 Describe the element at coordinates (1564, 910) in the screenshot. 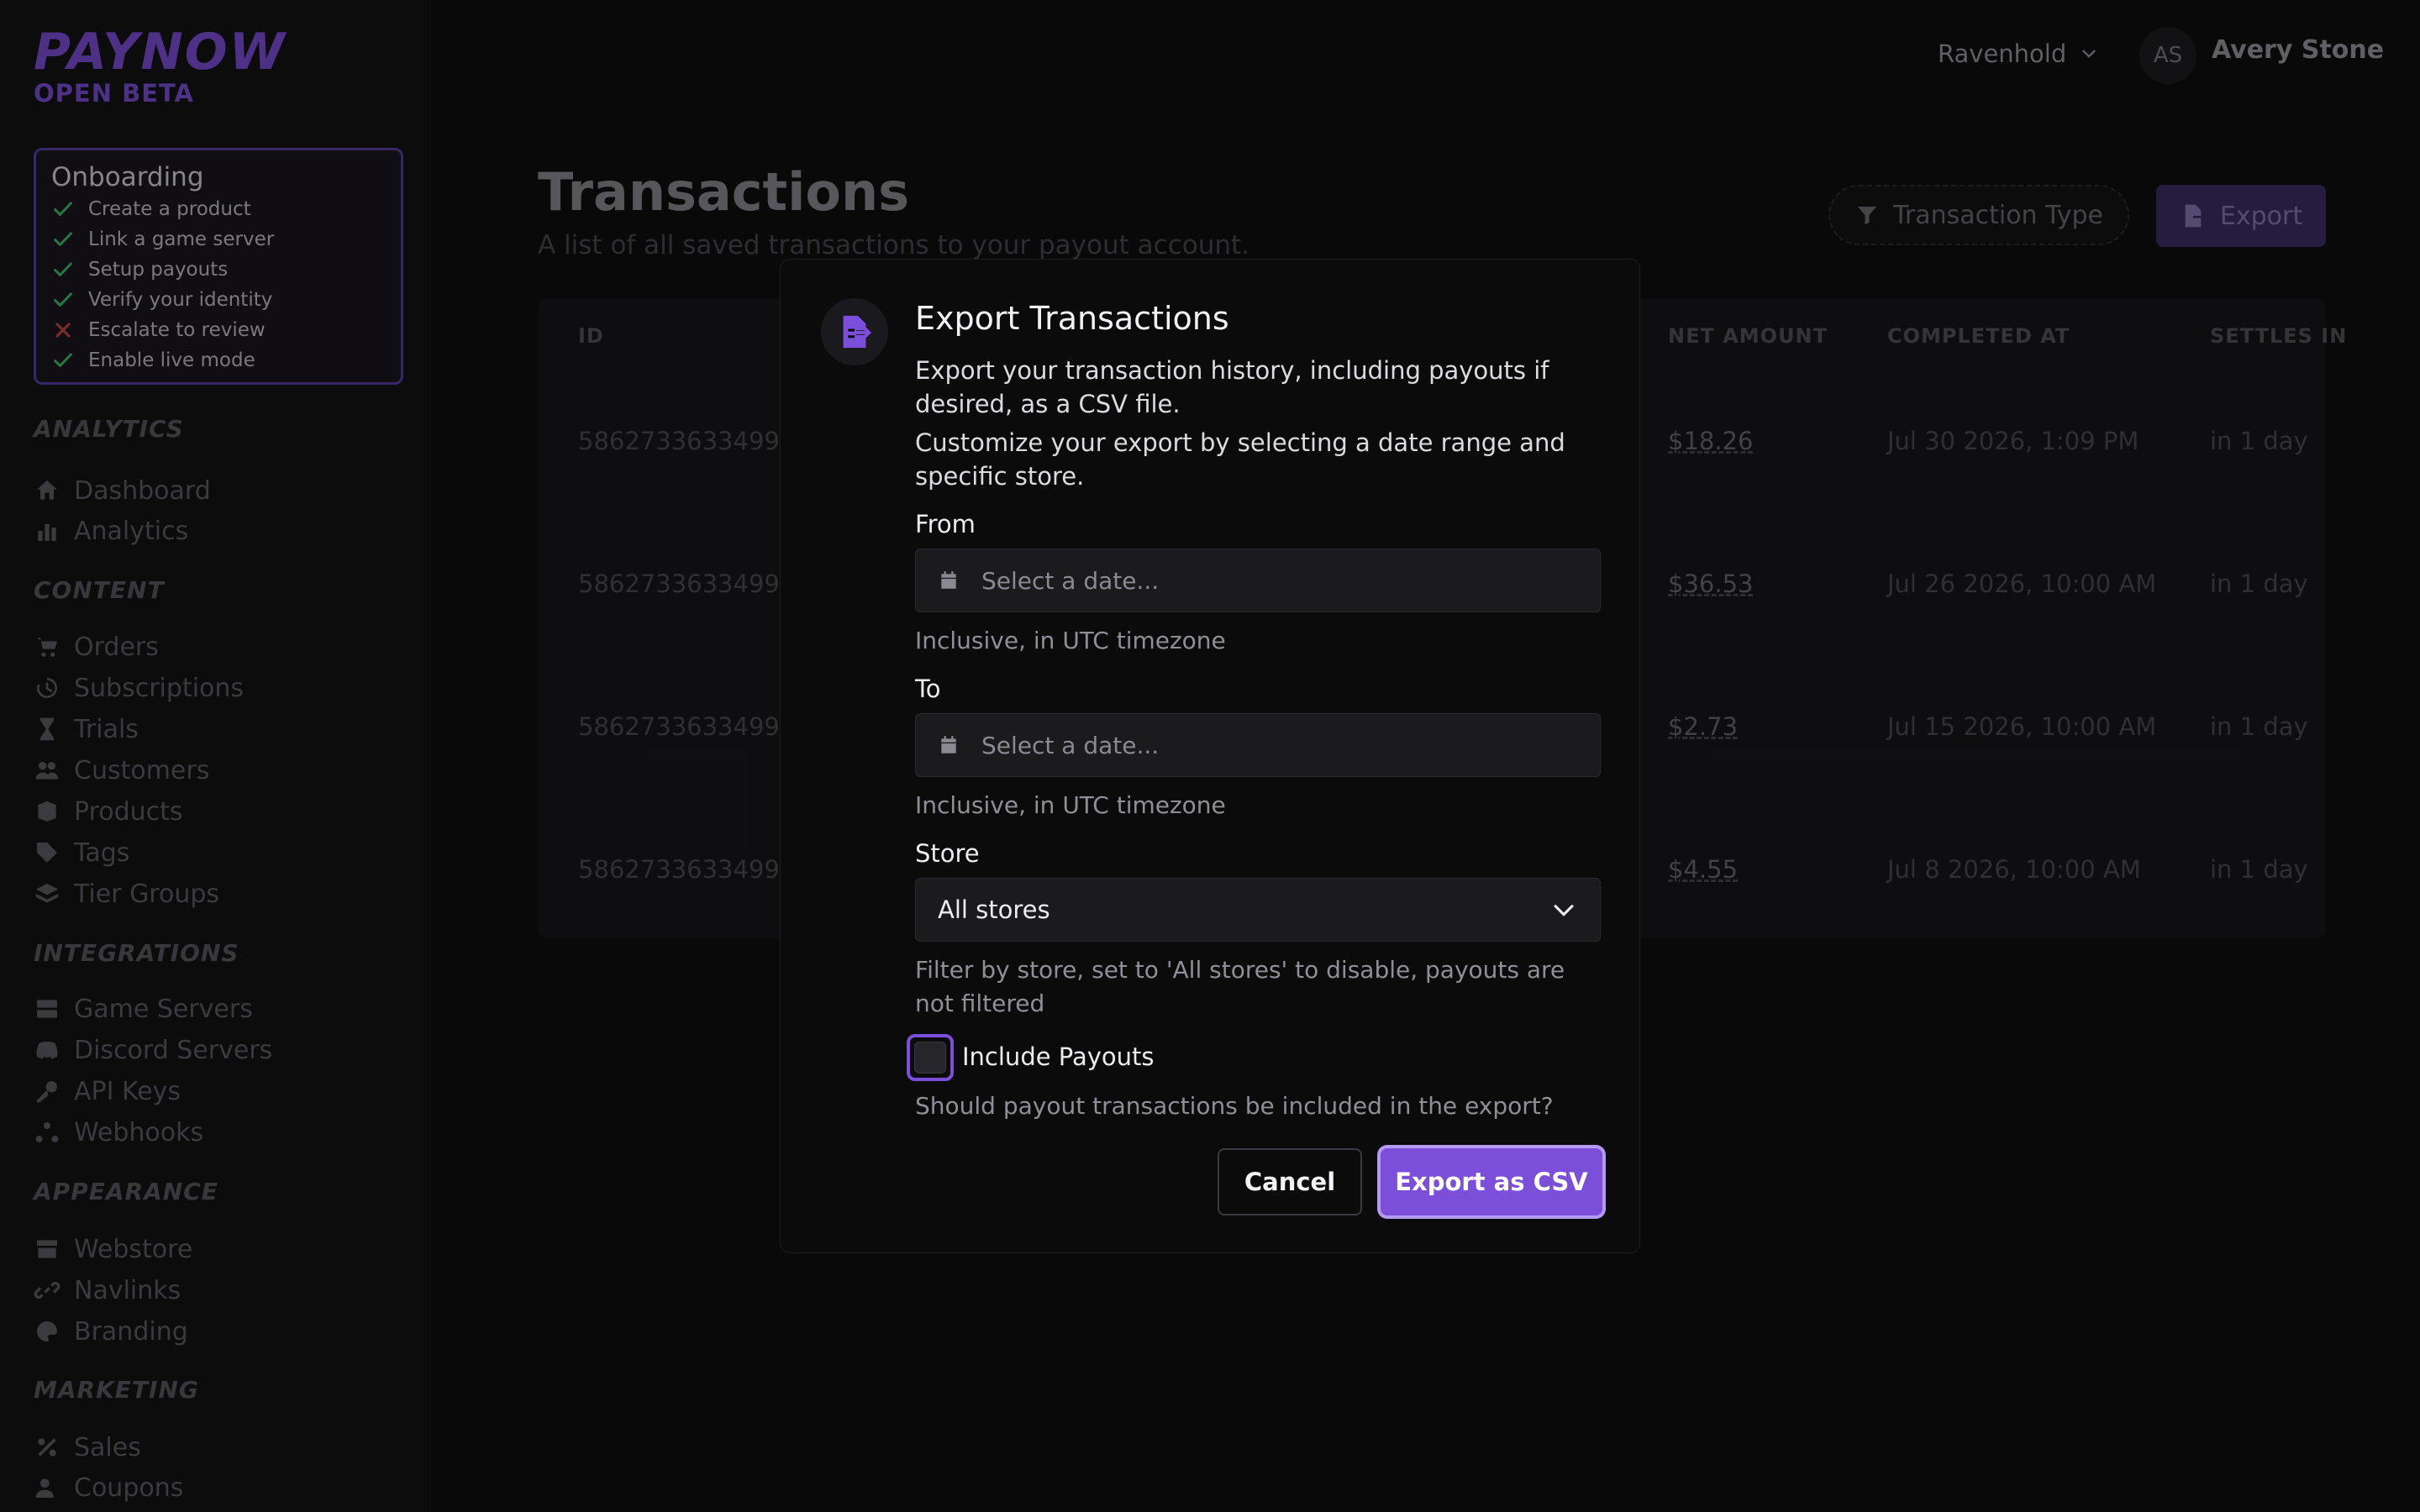

I see `chevron-down-icon` at that location.